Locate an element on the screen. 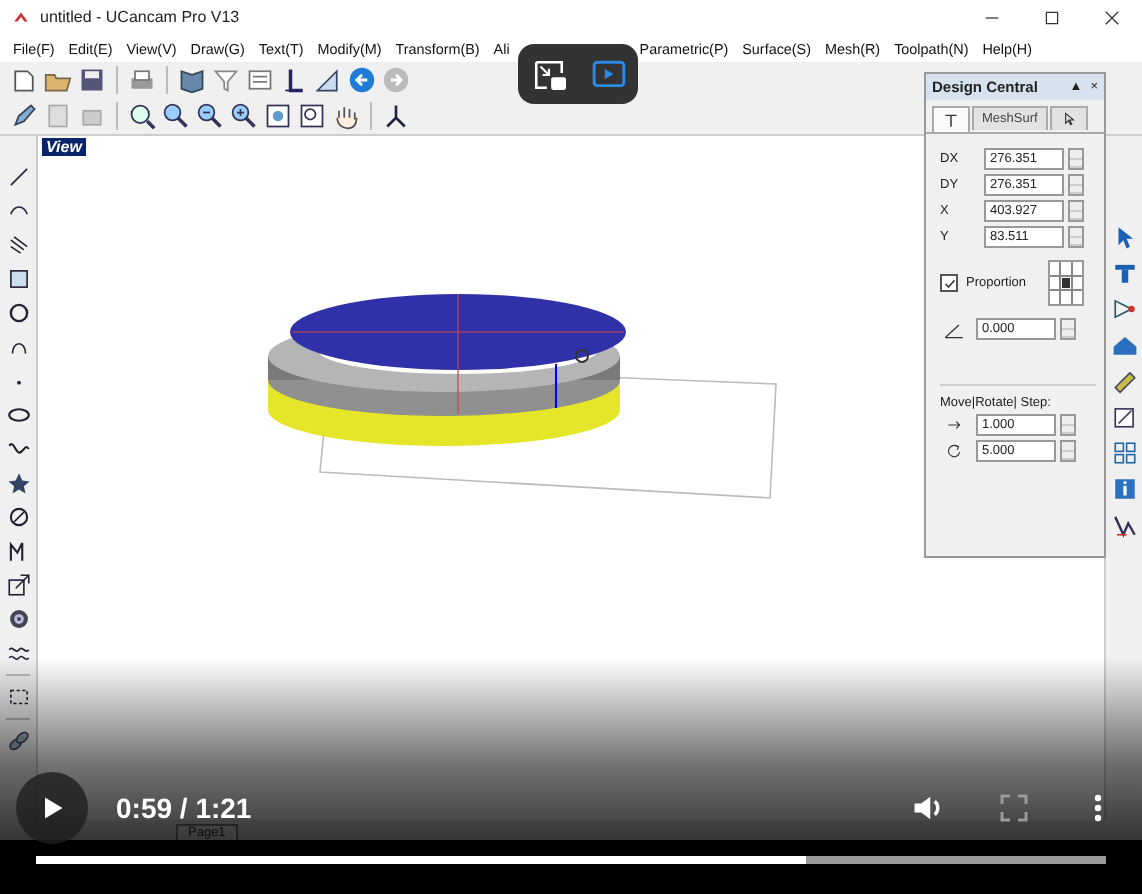 Image resolution: width=1142 pixels, height=894 pixels. printer-icon is located at coordinates (142, 80).